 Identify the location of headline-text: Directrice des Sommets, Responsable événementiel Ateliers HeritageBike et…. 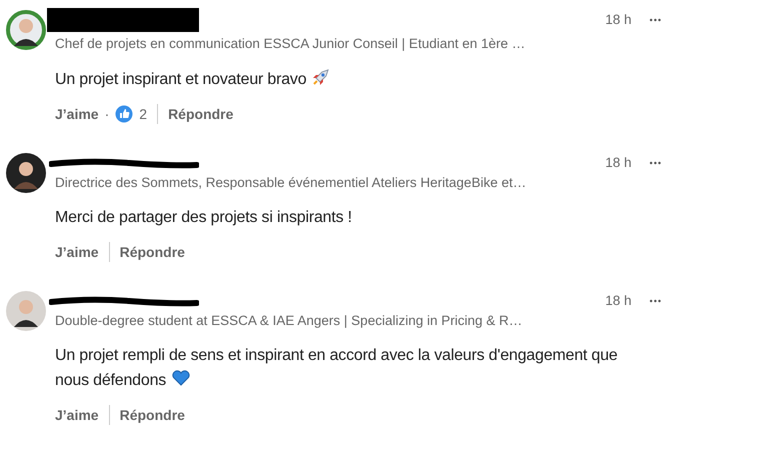
(291, 182).